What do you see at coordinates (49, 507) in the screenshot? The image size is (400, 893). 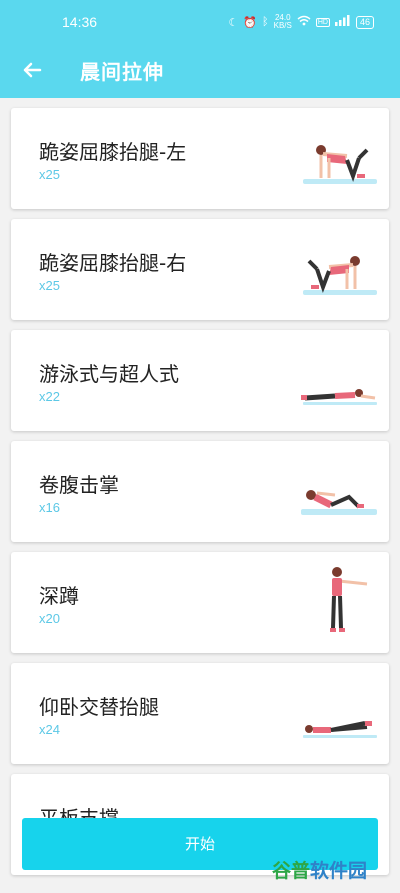 I see `exercise-reps: x16` at bounding box center [49, 507].